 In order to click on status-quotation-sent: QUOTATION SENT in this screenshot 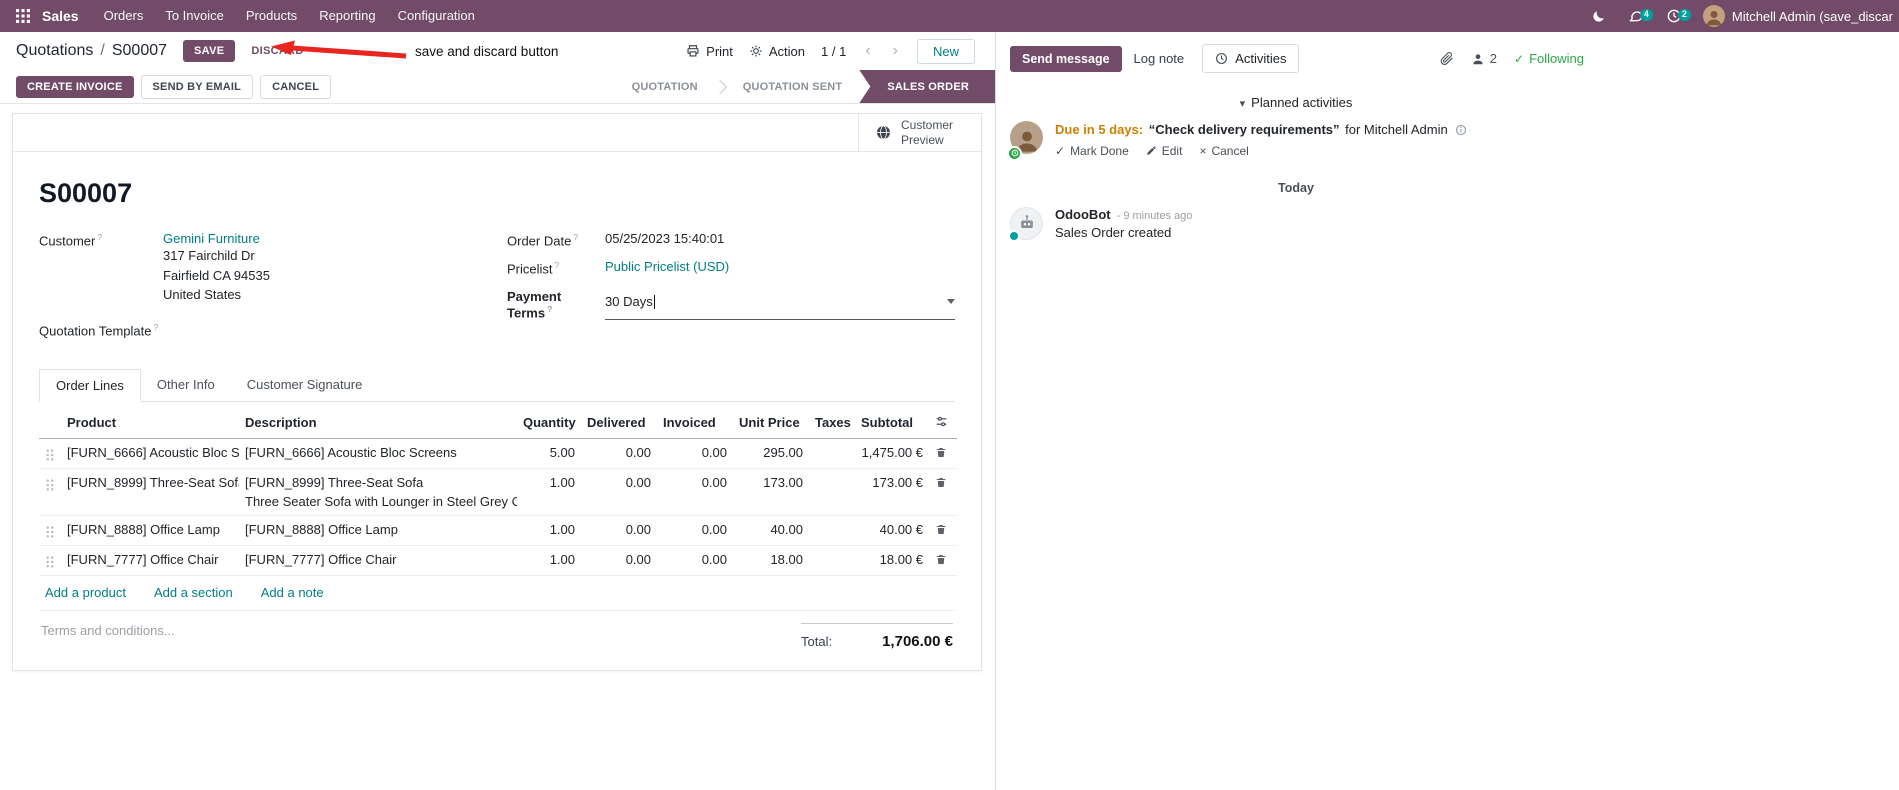, I will do `click(793, 86)`.